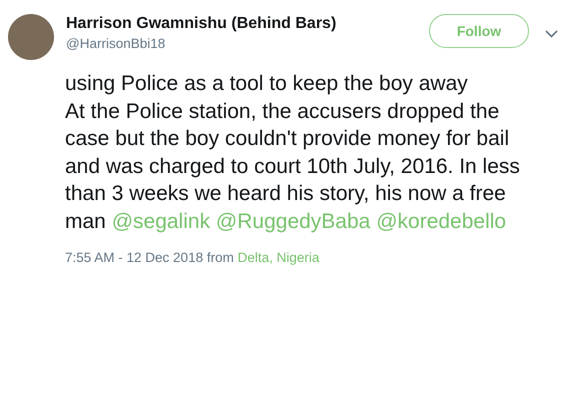 The height and width of the screenshot is (400, 568). Describe the element at coordinates (441, 221) in the screenshot. I see `mention-link: @koredebello` at that location.